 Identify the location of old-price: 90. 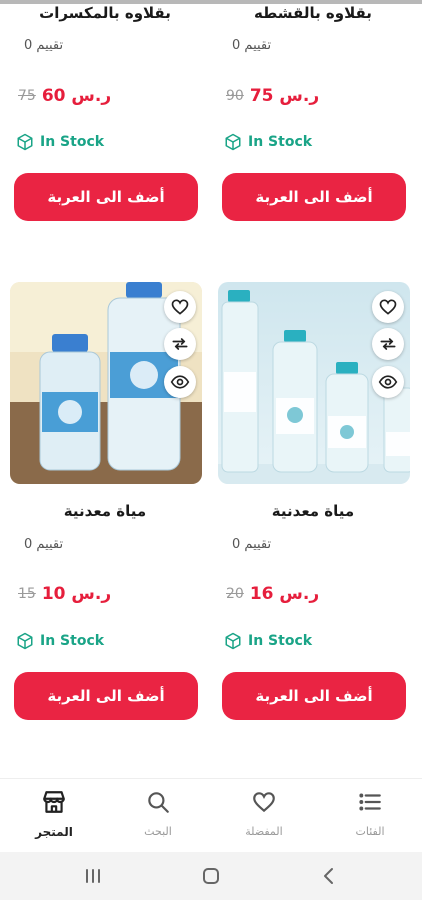
(235, 96).